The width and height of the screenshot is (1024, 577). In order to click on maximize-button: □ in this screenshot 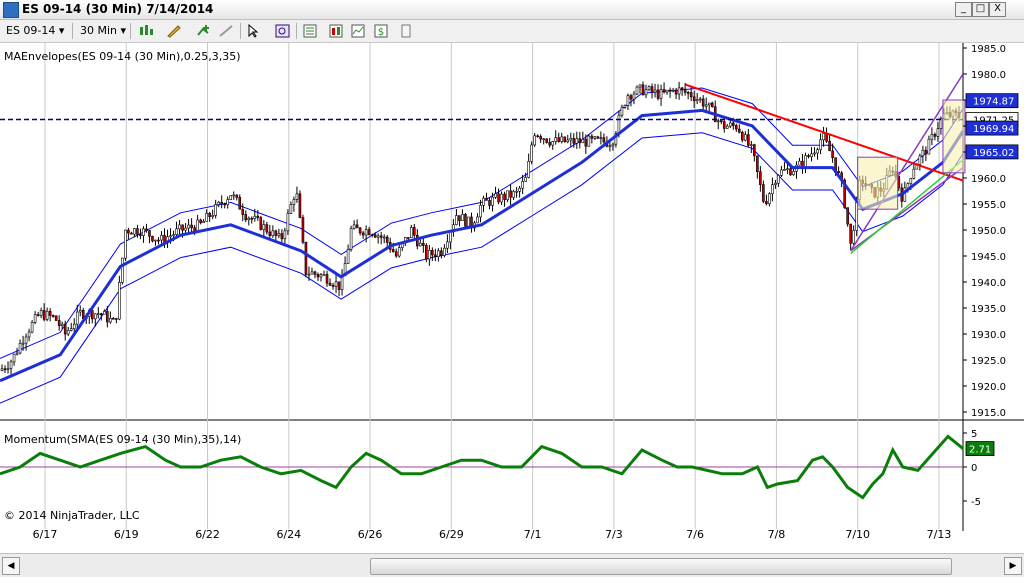, I will do `click(980, 9)`.